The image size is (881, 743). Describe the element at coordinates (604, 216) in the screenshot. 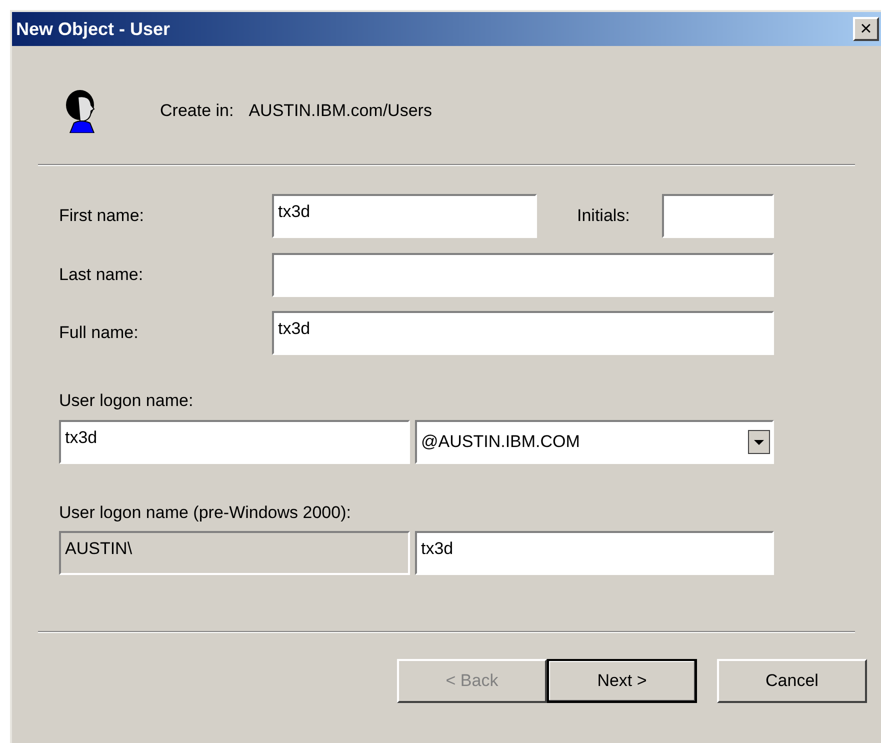

I see `initials-label: Initials:` at that location.